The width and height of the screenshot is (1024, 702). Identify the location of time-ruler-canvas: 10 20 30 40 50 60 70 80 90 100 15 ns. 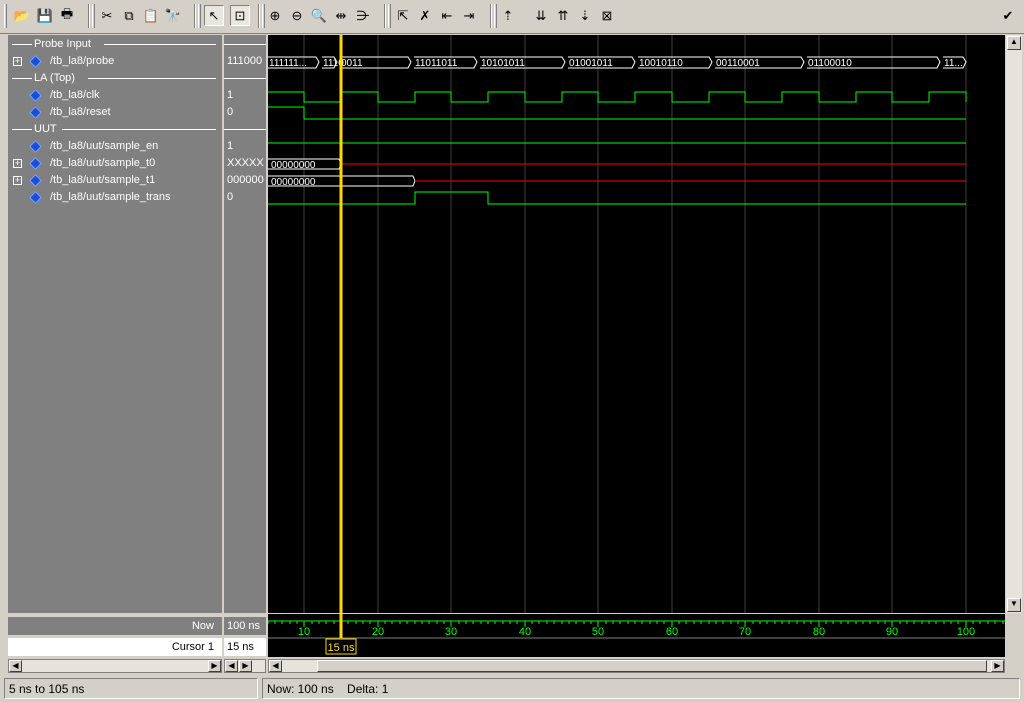
(636, 635).